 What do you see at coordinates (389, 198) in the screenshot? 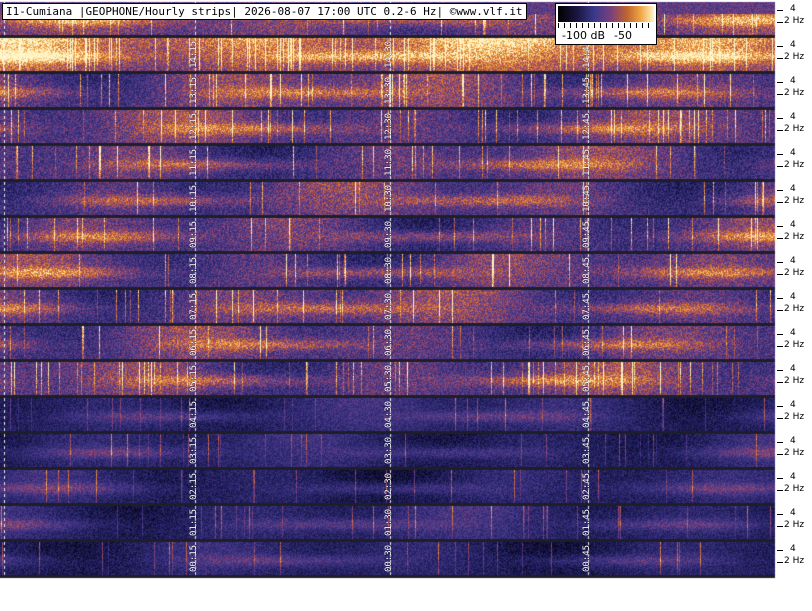
I see `strip-time-label: 10:30` at bounding box center [389, 198].